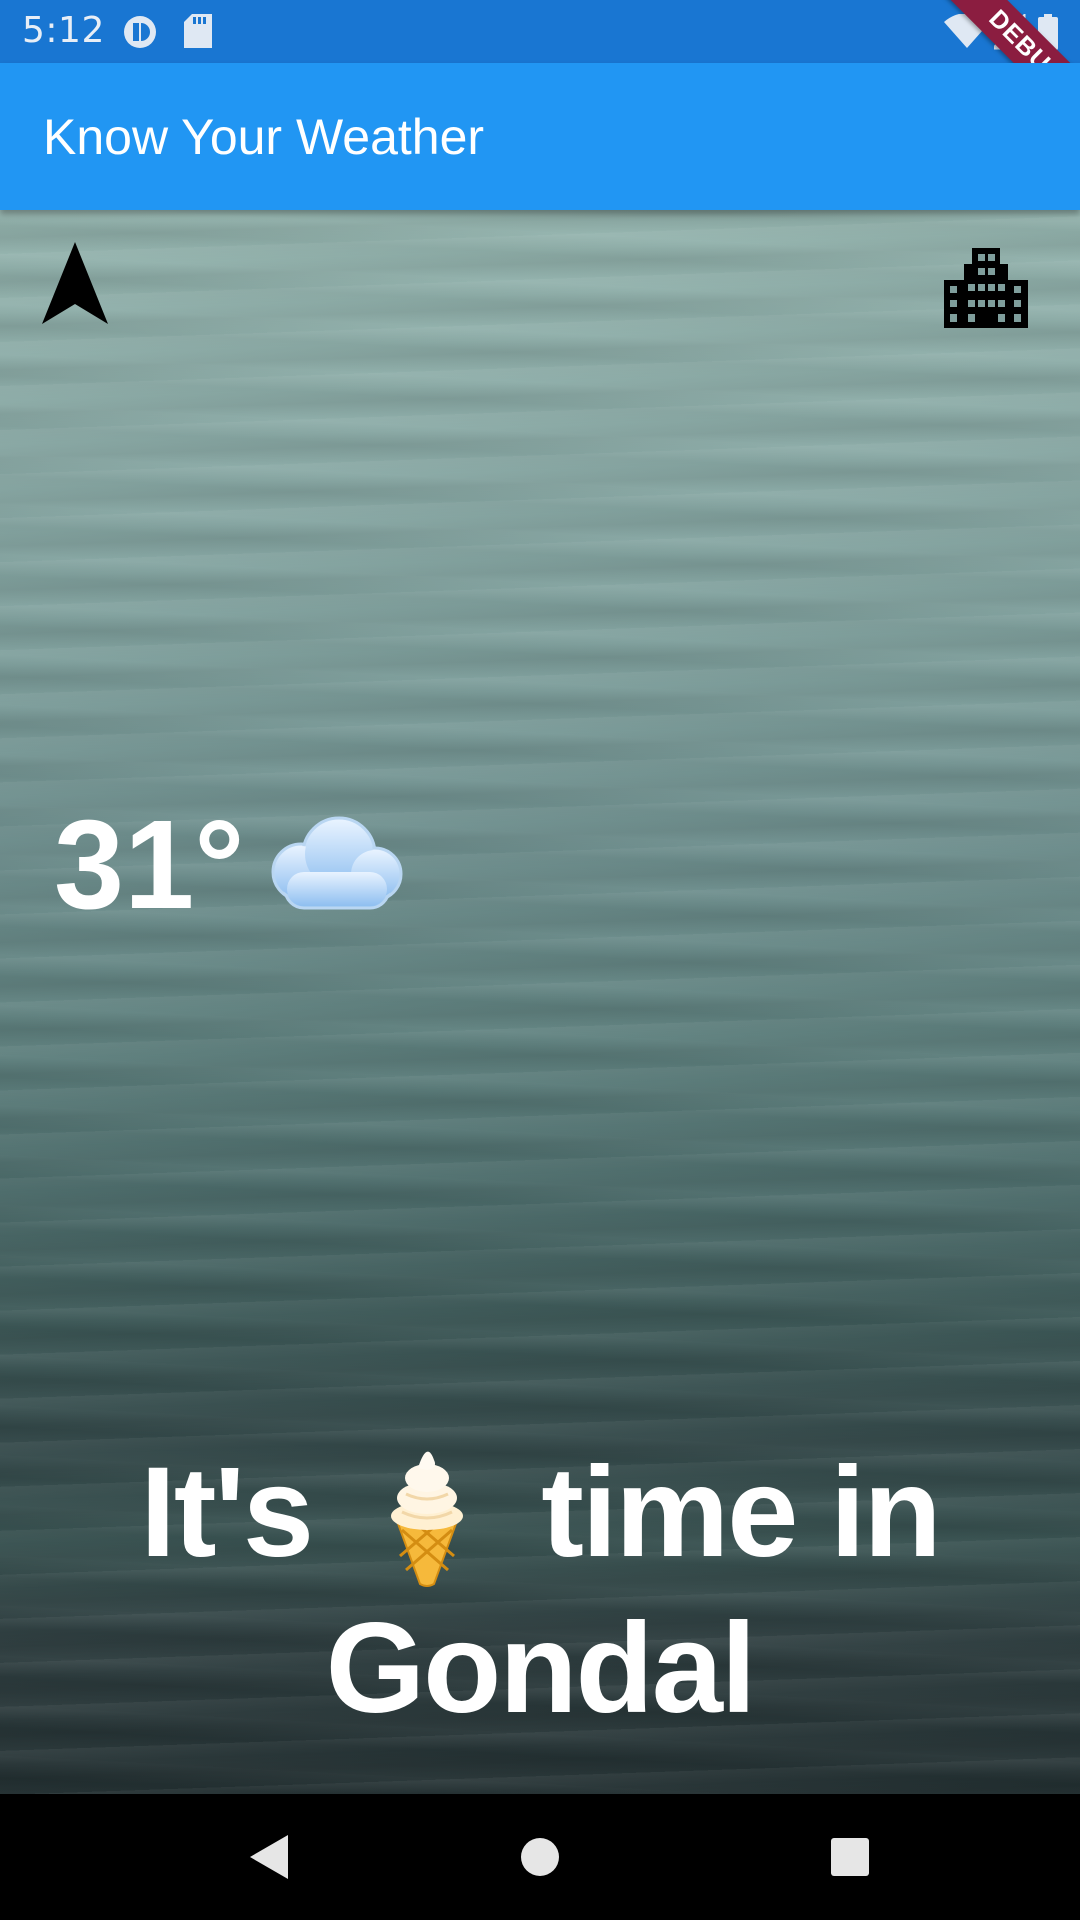  Describe the element at coordinates (427, 1513) in the screenshot. I see `ice-cream-icon` at that location.